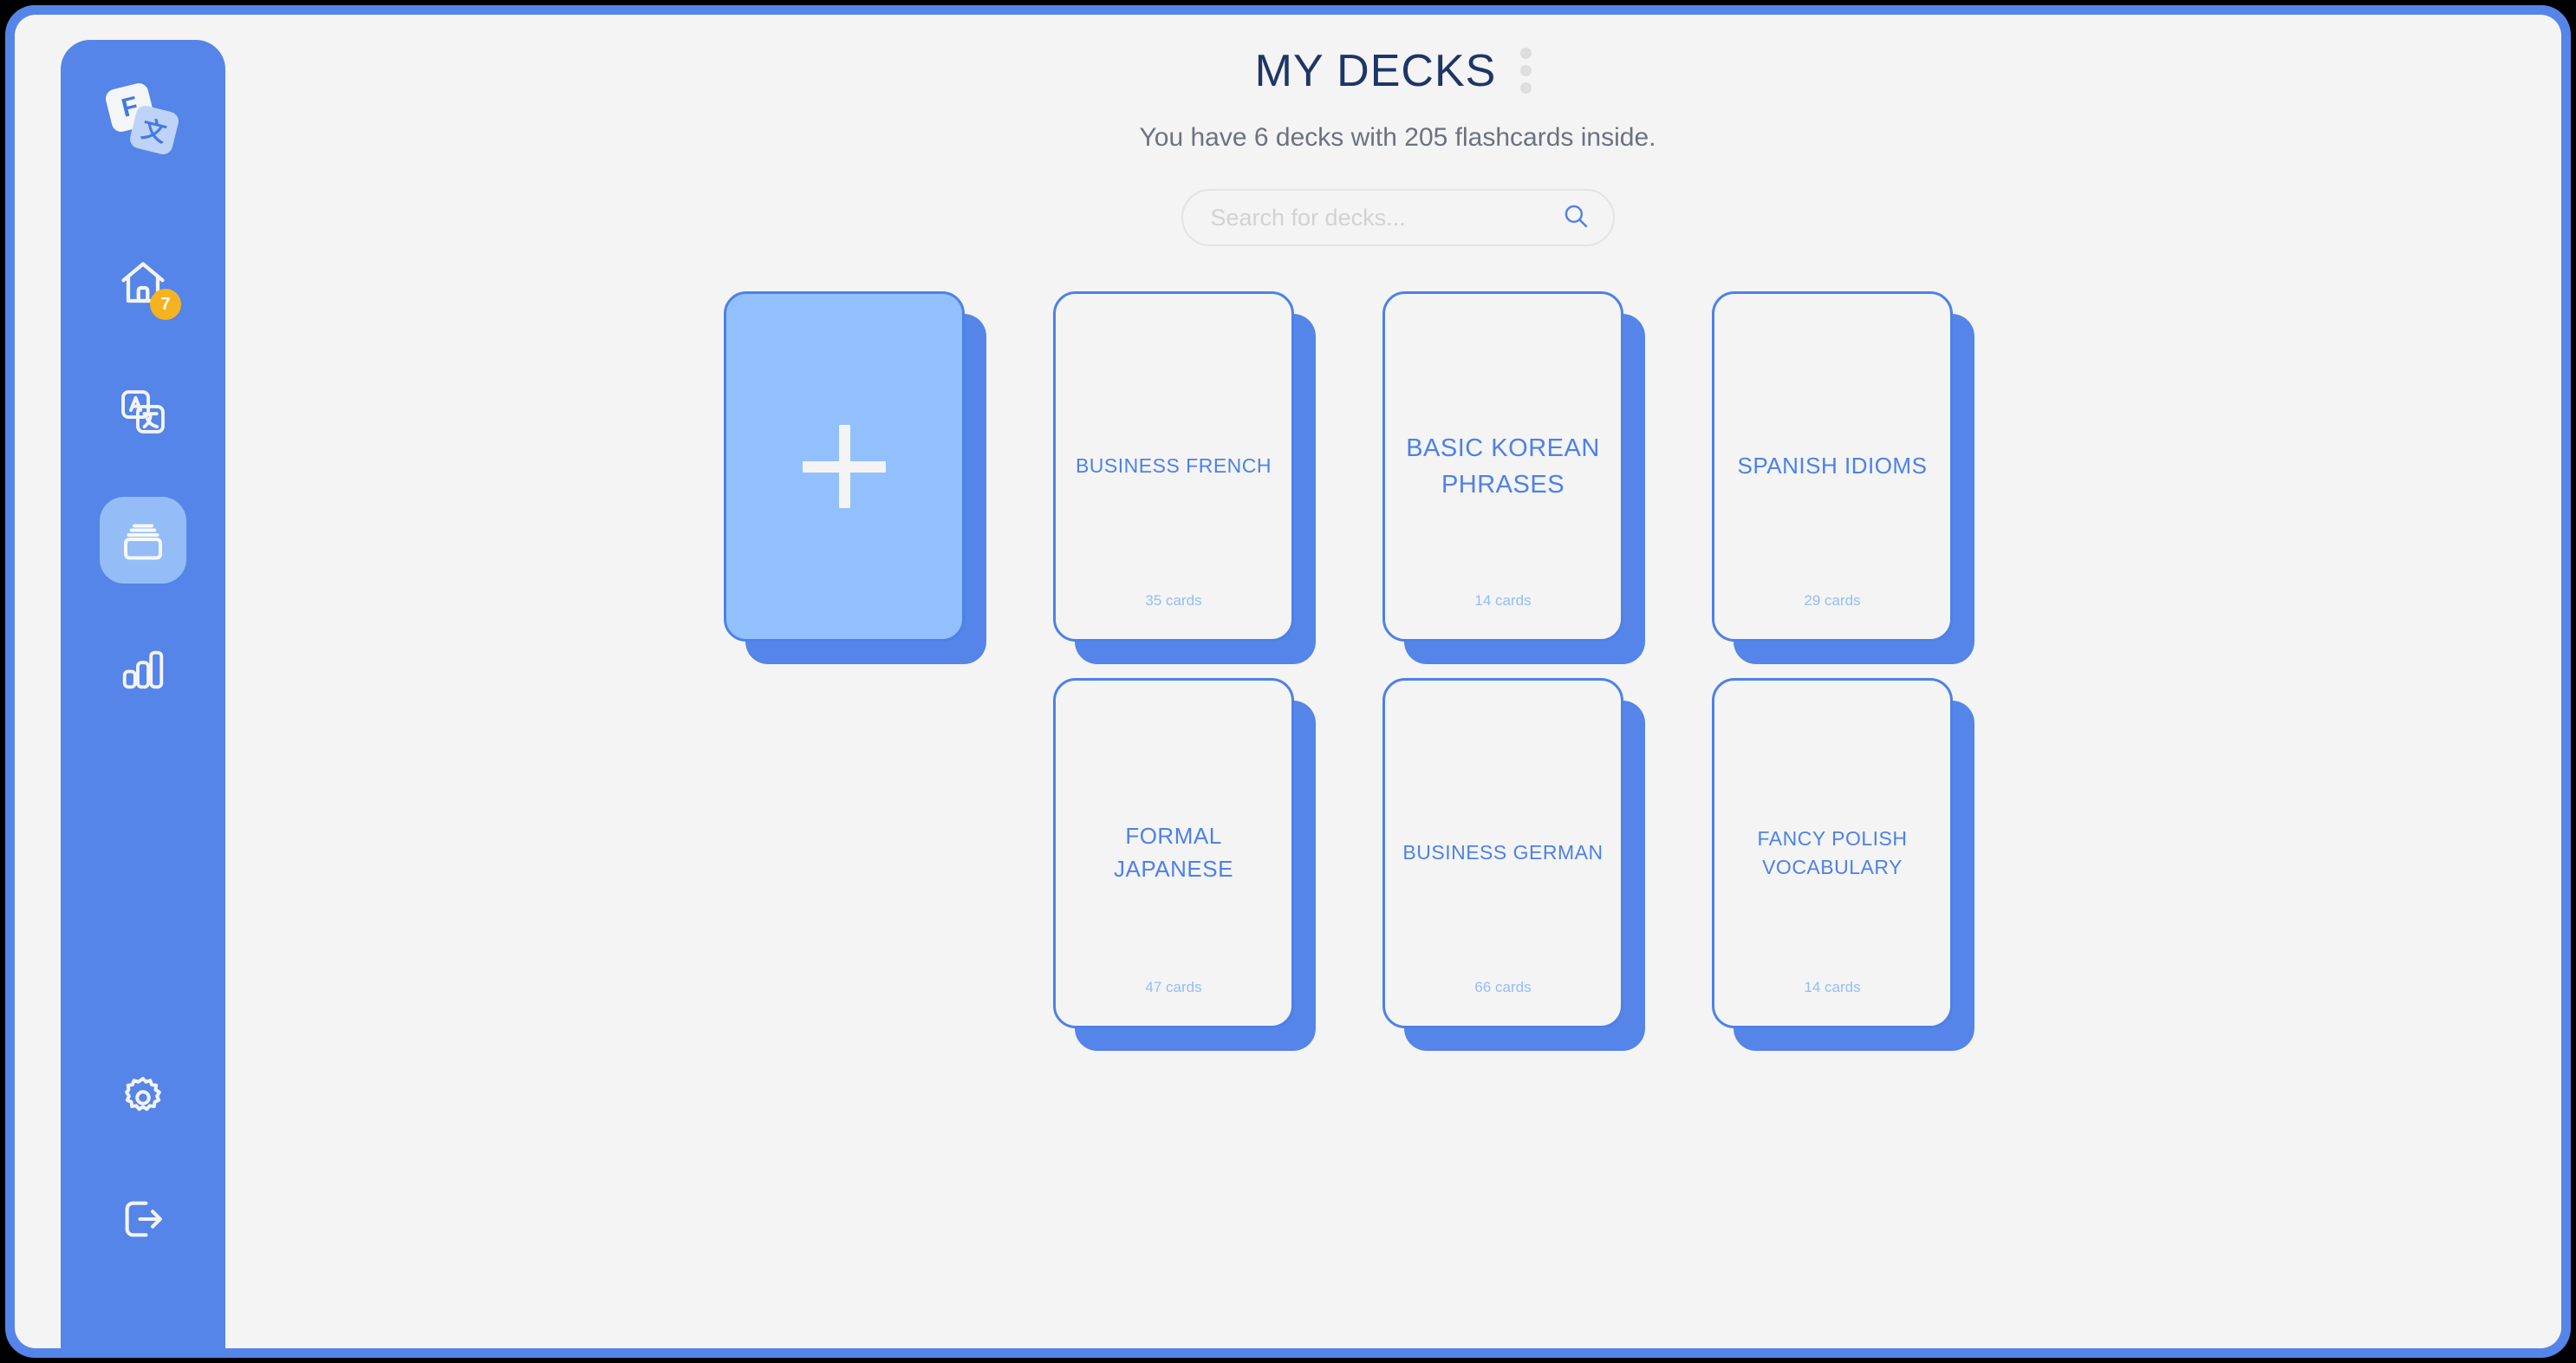 This screenshot has width=2576, height=1363. I want to click on app-logo: F 文, so click(143, 124).